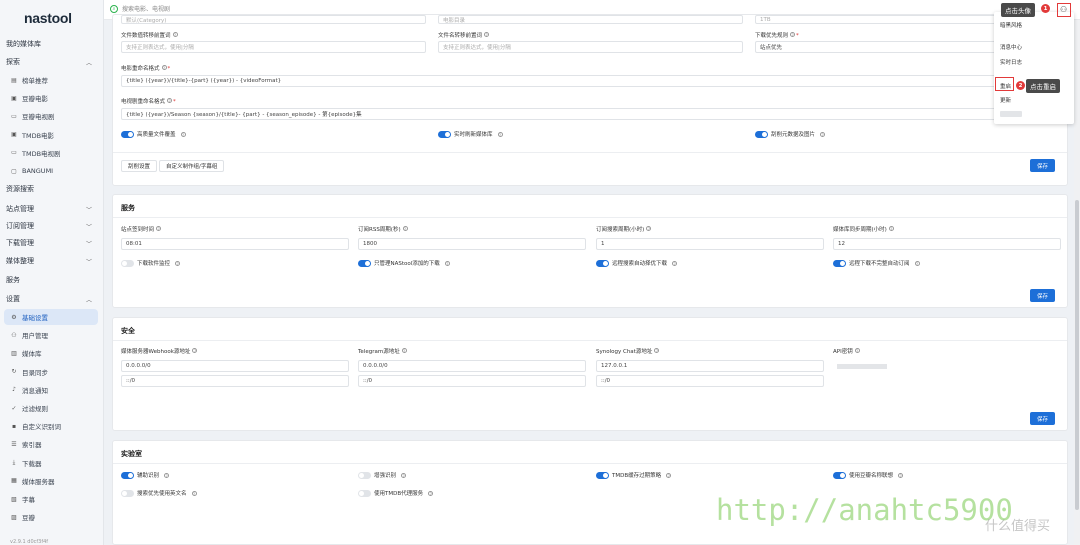 This screenshot has width=1080, height=545. I want to click on toggle: TMDB缓存过期策略?, so click(634, 475).